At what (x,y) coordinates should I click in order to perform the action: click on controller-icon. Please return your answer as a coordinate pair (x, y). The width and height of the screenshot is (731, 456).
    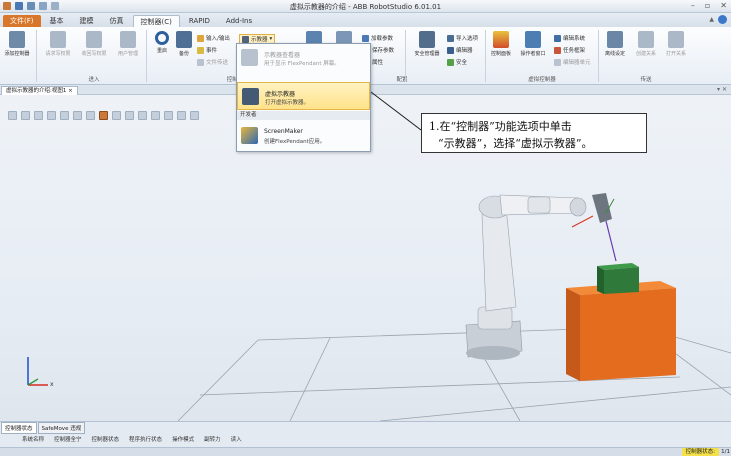
    Looking at the image, I should click on (17, 39).